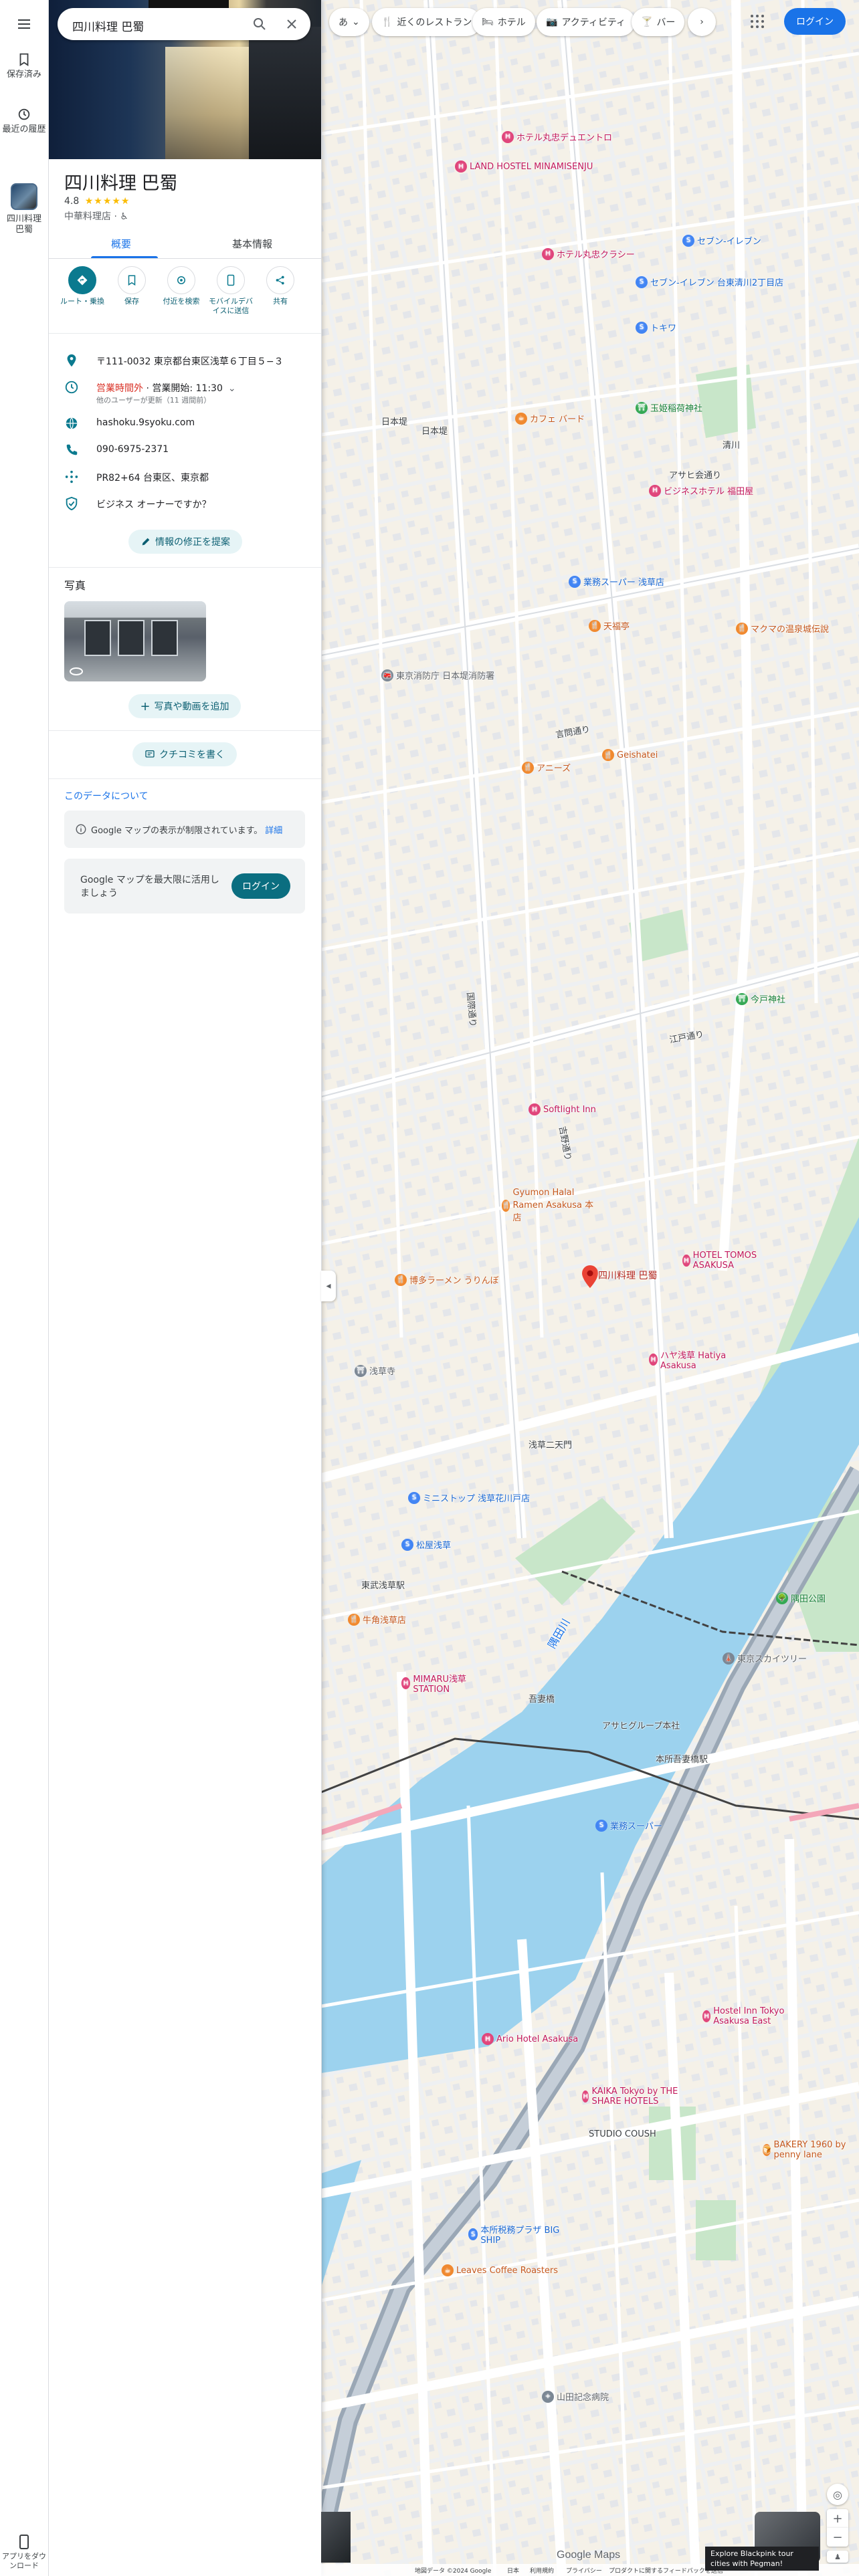 This screenshot has height=2576, width=859. I want to click on map-poi: 🍞 BAKERY 1960 by penny lane, so click(809, 2150).